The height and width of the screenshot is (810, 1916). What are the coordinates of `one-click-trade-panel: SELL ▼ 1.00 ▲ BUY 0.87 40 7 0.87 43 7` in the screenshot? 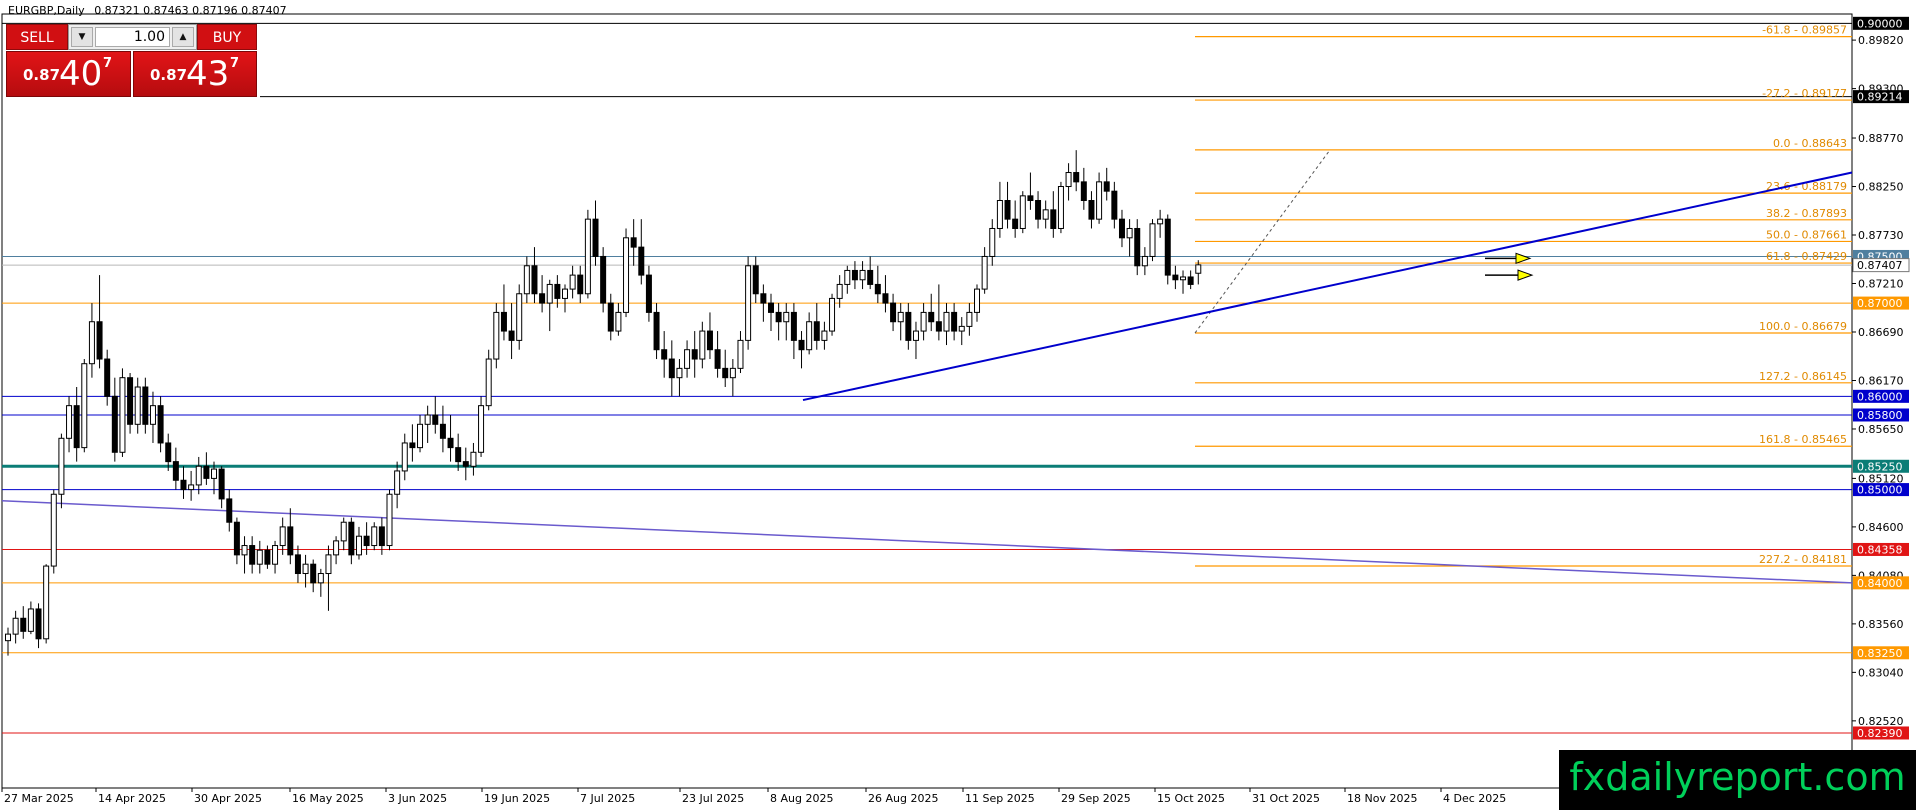 It's located at (131, 60).